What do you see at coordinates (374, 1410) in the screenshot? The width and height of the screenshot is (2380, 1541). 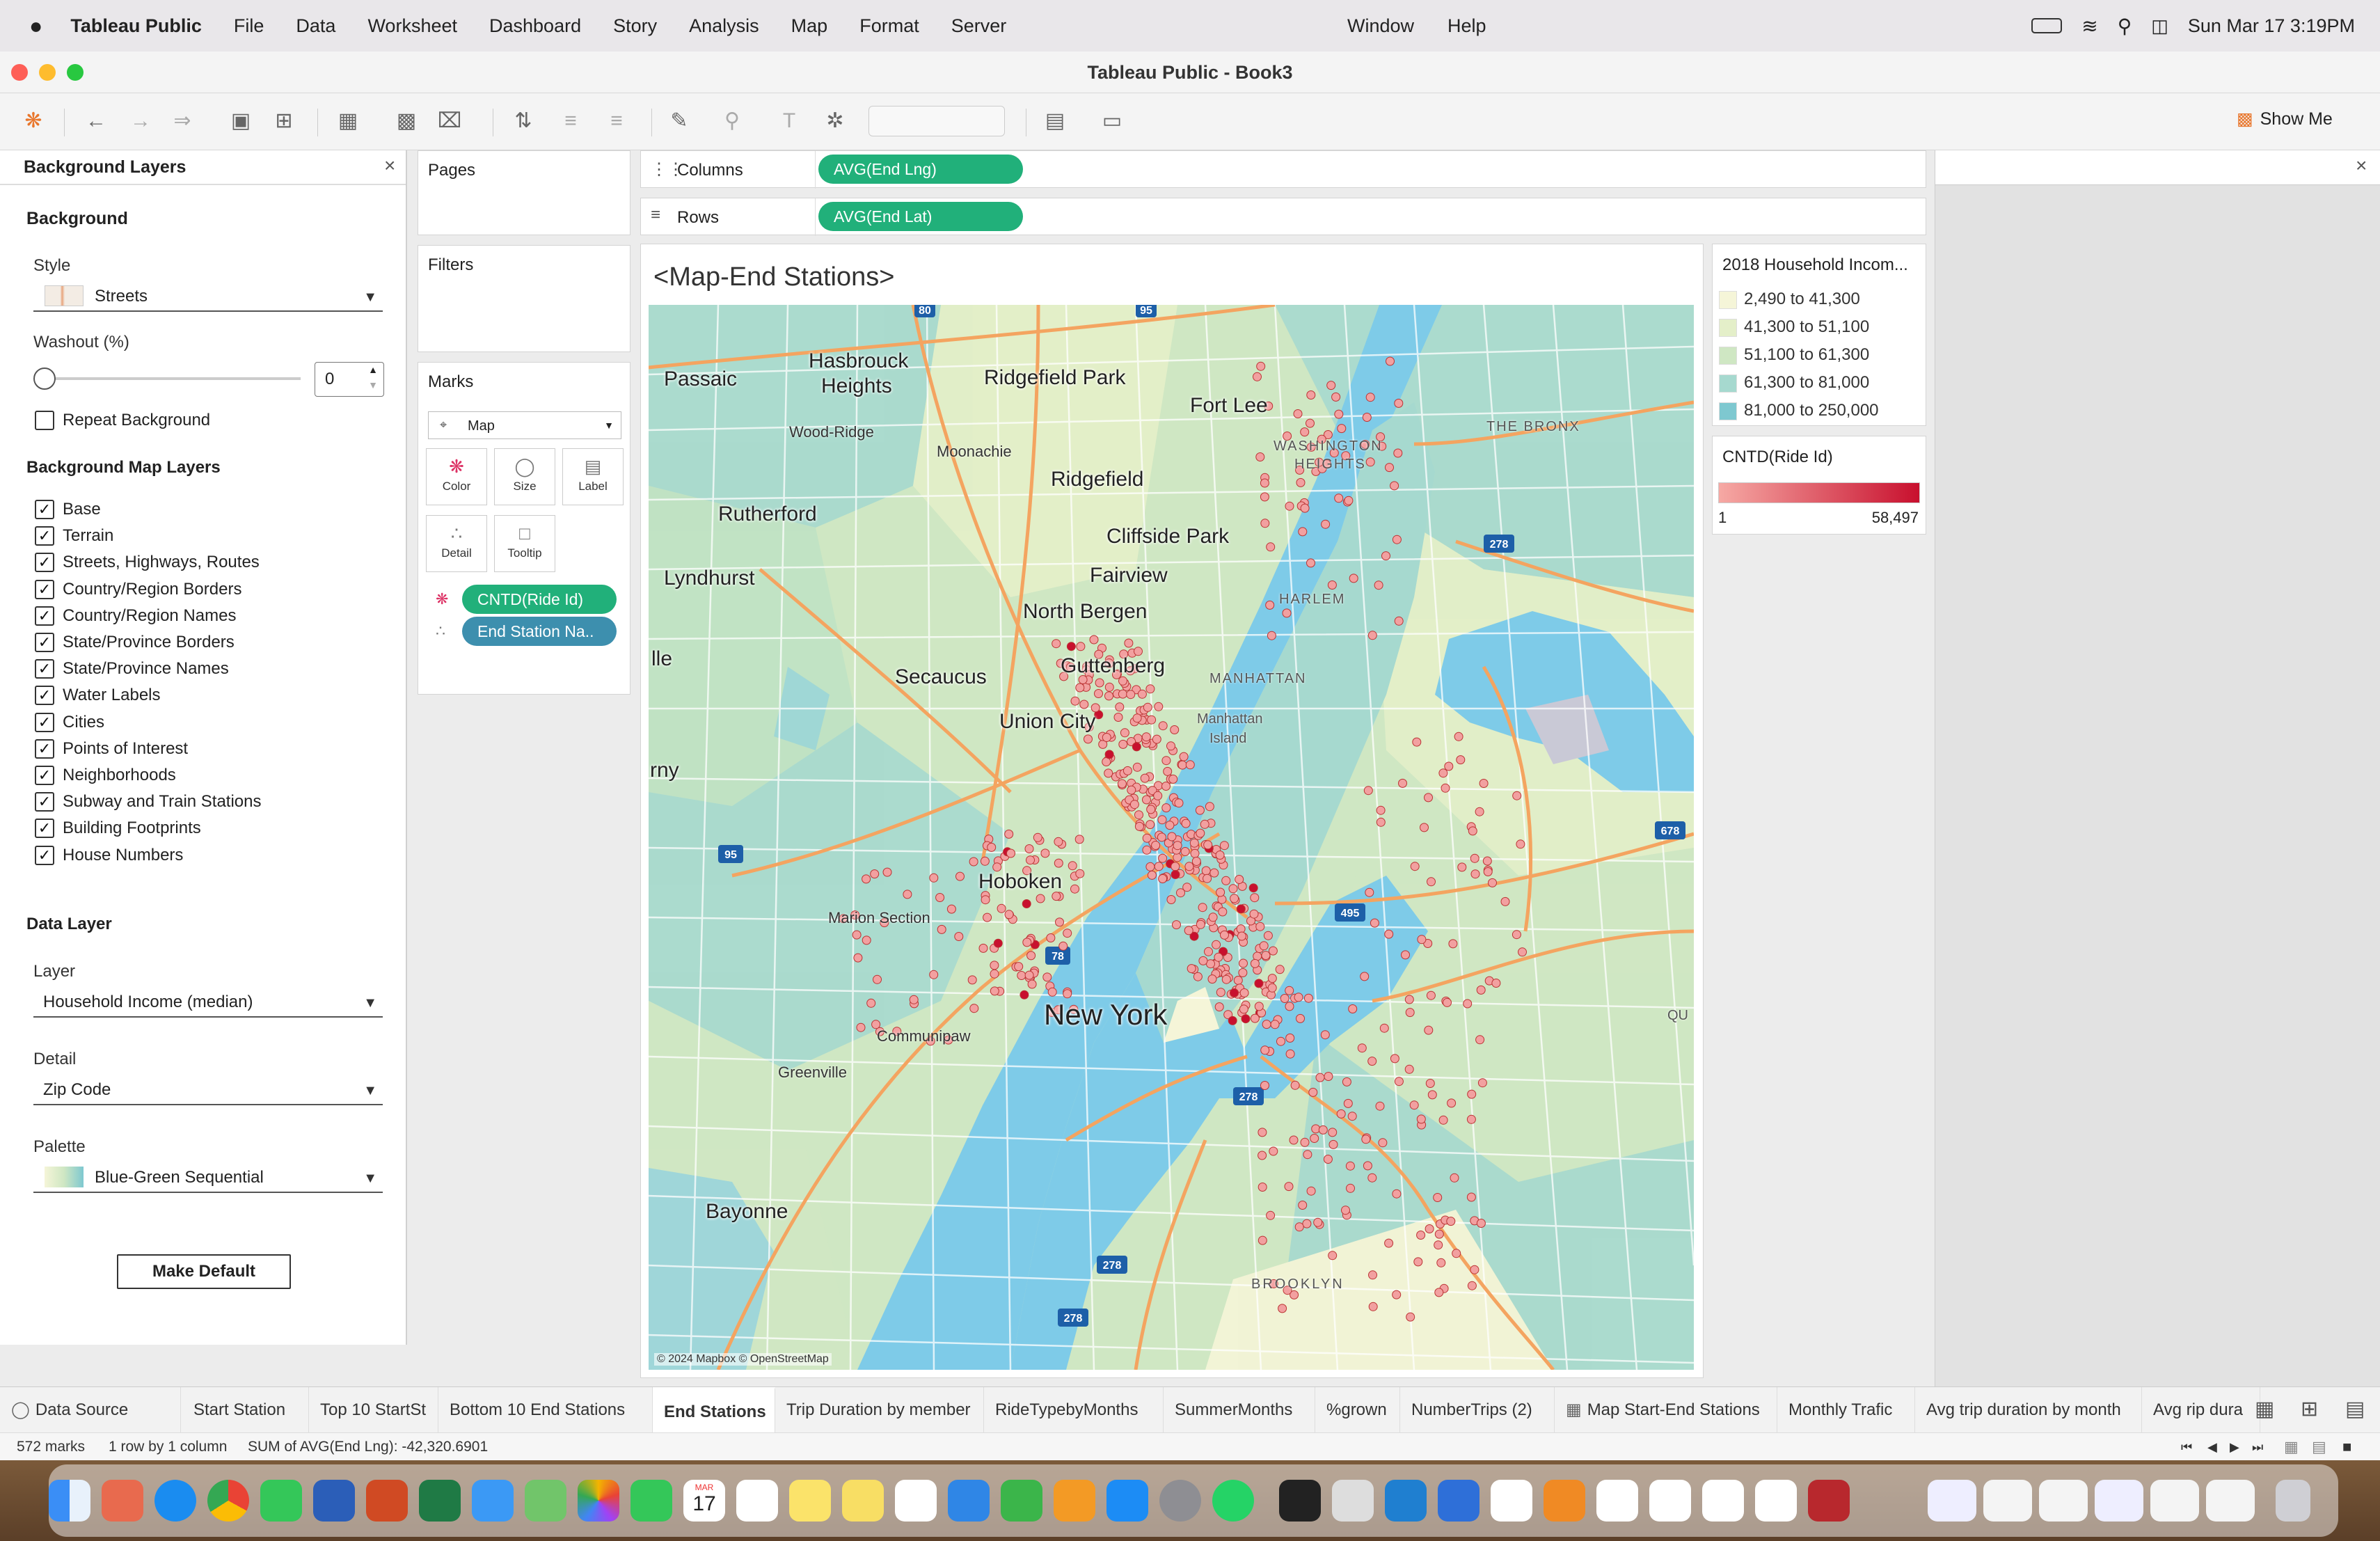 I see `tab-top-10-startst: Top 10 StartSt` at bounding box center [374, 1410].